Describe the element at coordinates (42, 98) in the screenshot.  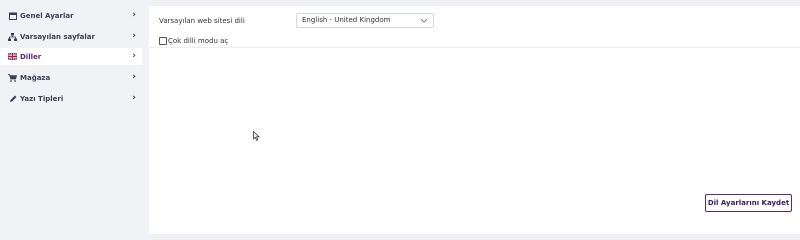
I see `sidebar-item-label: Yazı Tipleri` at that location.